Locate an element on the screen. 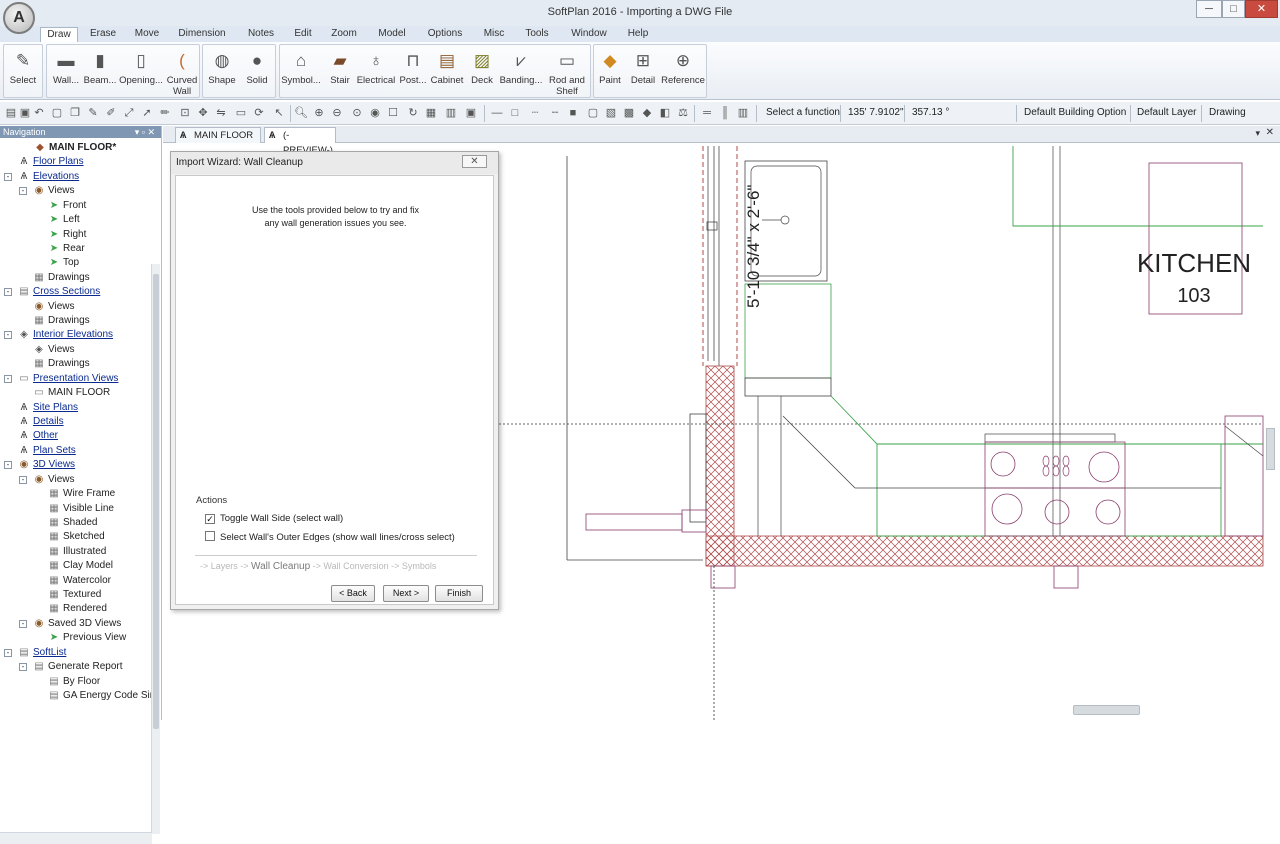 The height and width of the screenshot is (844, 1280). deck-button: ▨ Deck is located at coordinates (482, 72).